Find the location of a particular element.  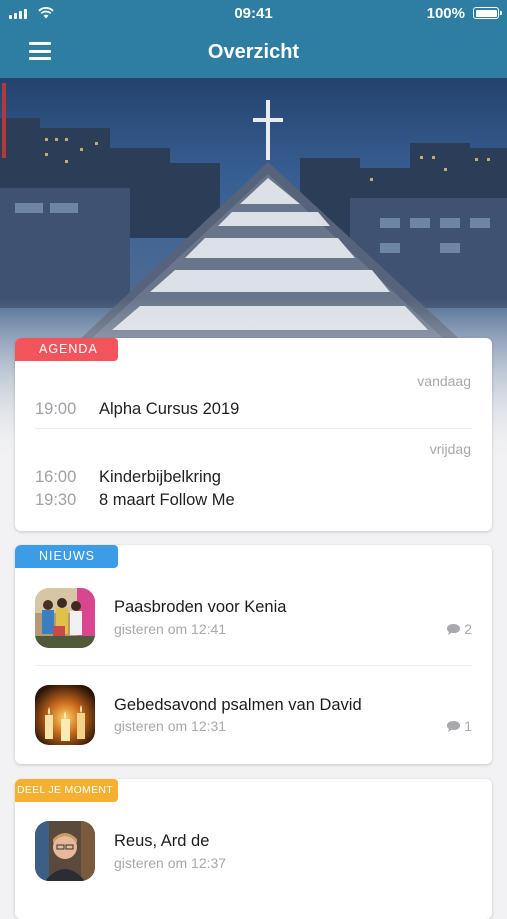

comment-count: 2 is located at coordinates (459, 629).